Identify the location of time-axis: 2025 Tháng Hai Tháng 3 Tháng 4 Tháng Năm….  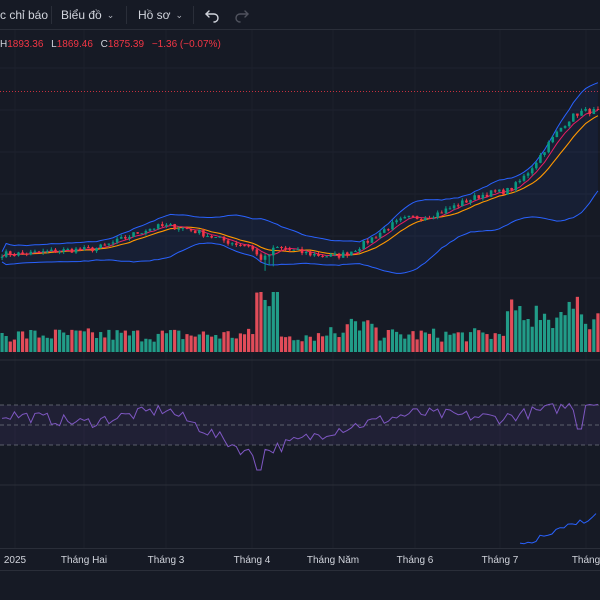
(300, 559).